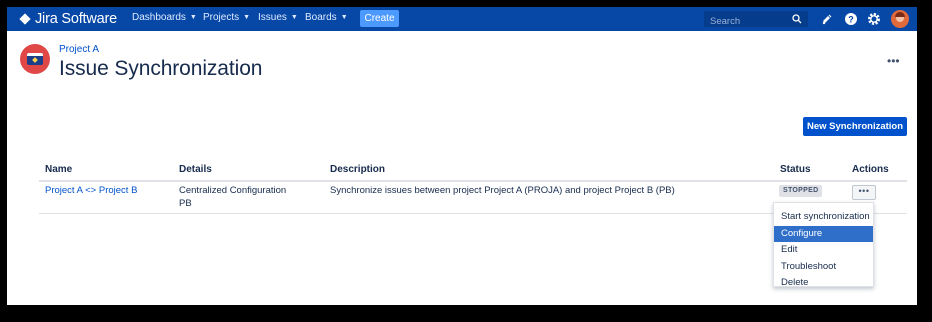 This screenshot has width=932, height=322. What do you see at coordinates (855, 126) in the screenshot?
I see `new-synchronization-button: New Synchronization` at bounding box center [855, 126].